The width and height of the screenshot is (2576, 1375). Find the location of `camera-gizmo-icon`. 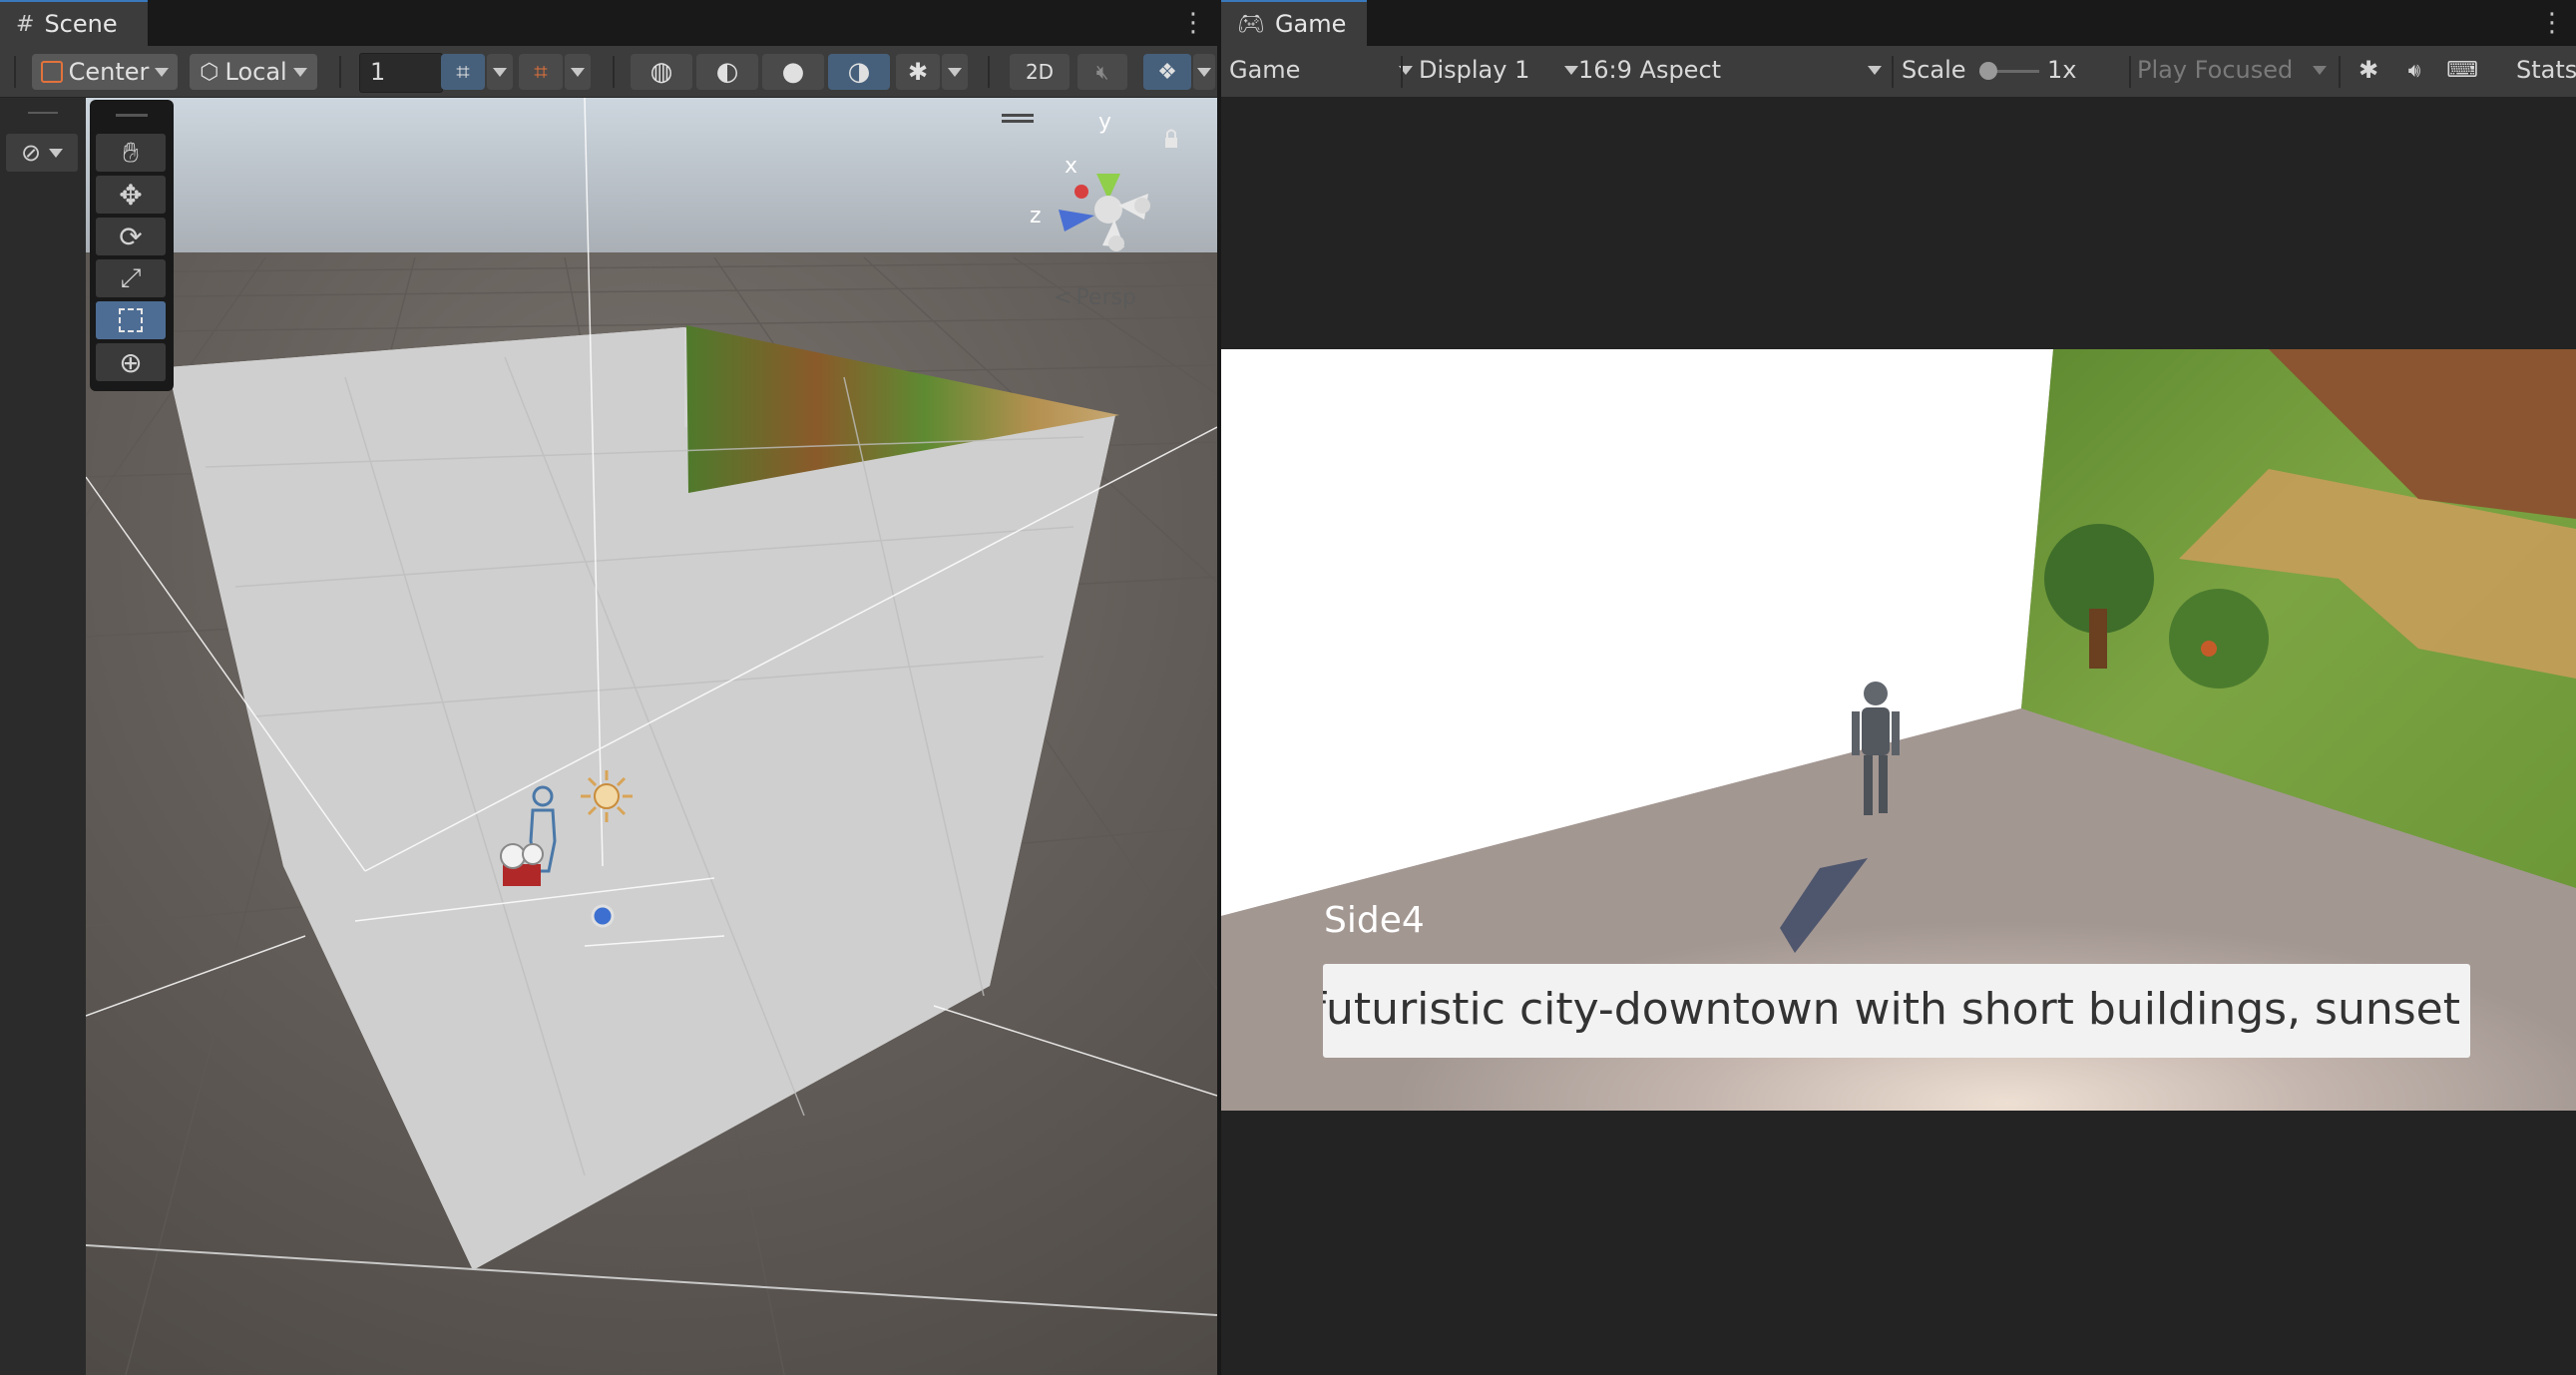

camera-gizmo-icon is located at coordinates (522, 865).